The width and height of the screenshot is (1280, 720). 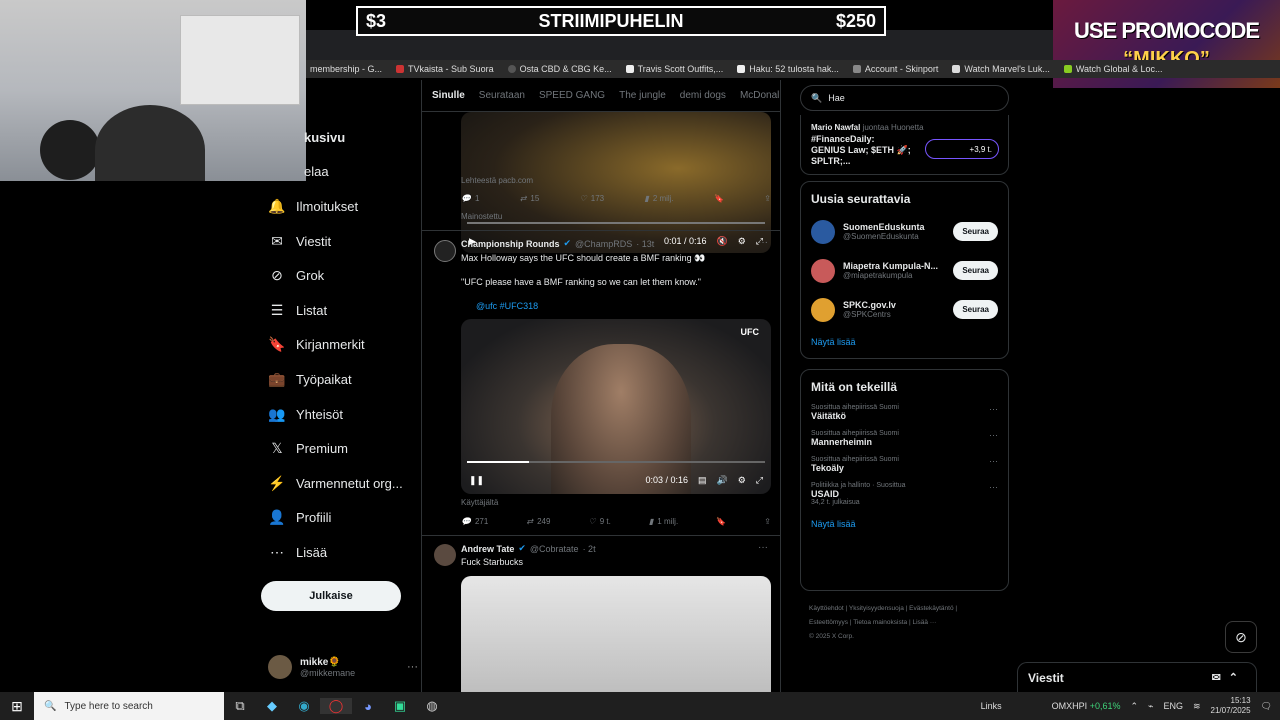 I want to click on sidebar-item-messages: ✉ Viestit, so click(x=340, y=241).